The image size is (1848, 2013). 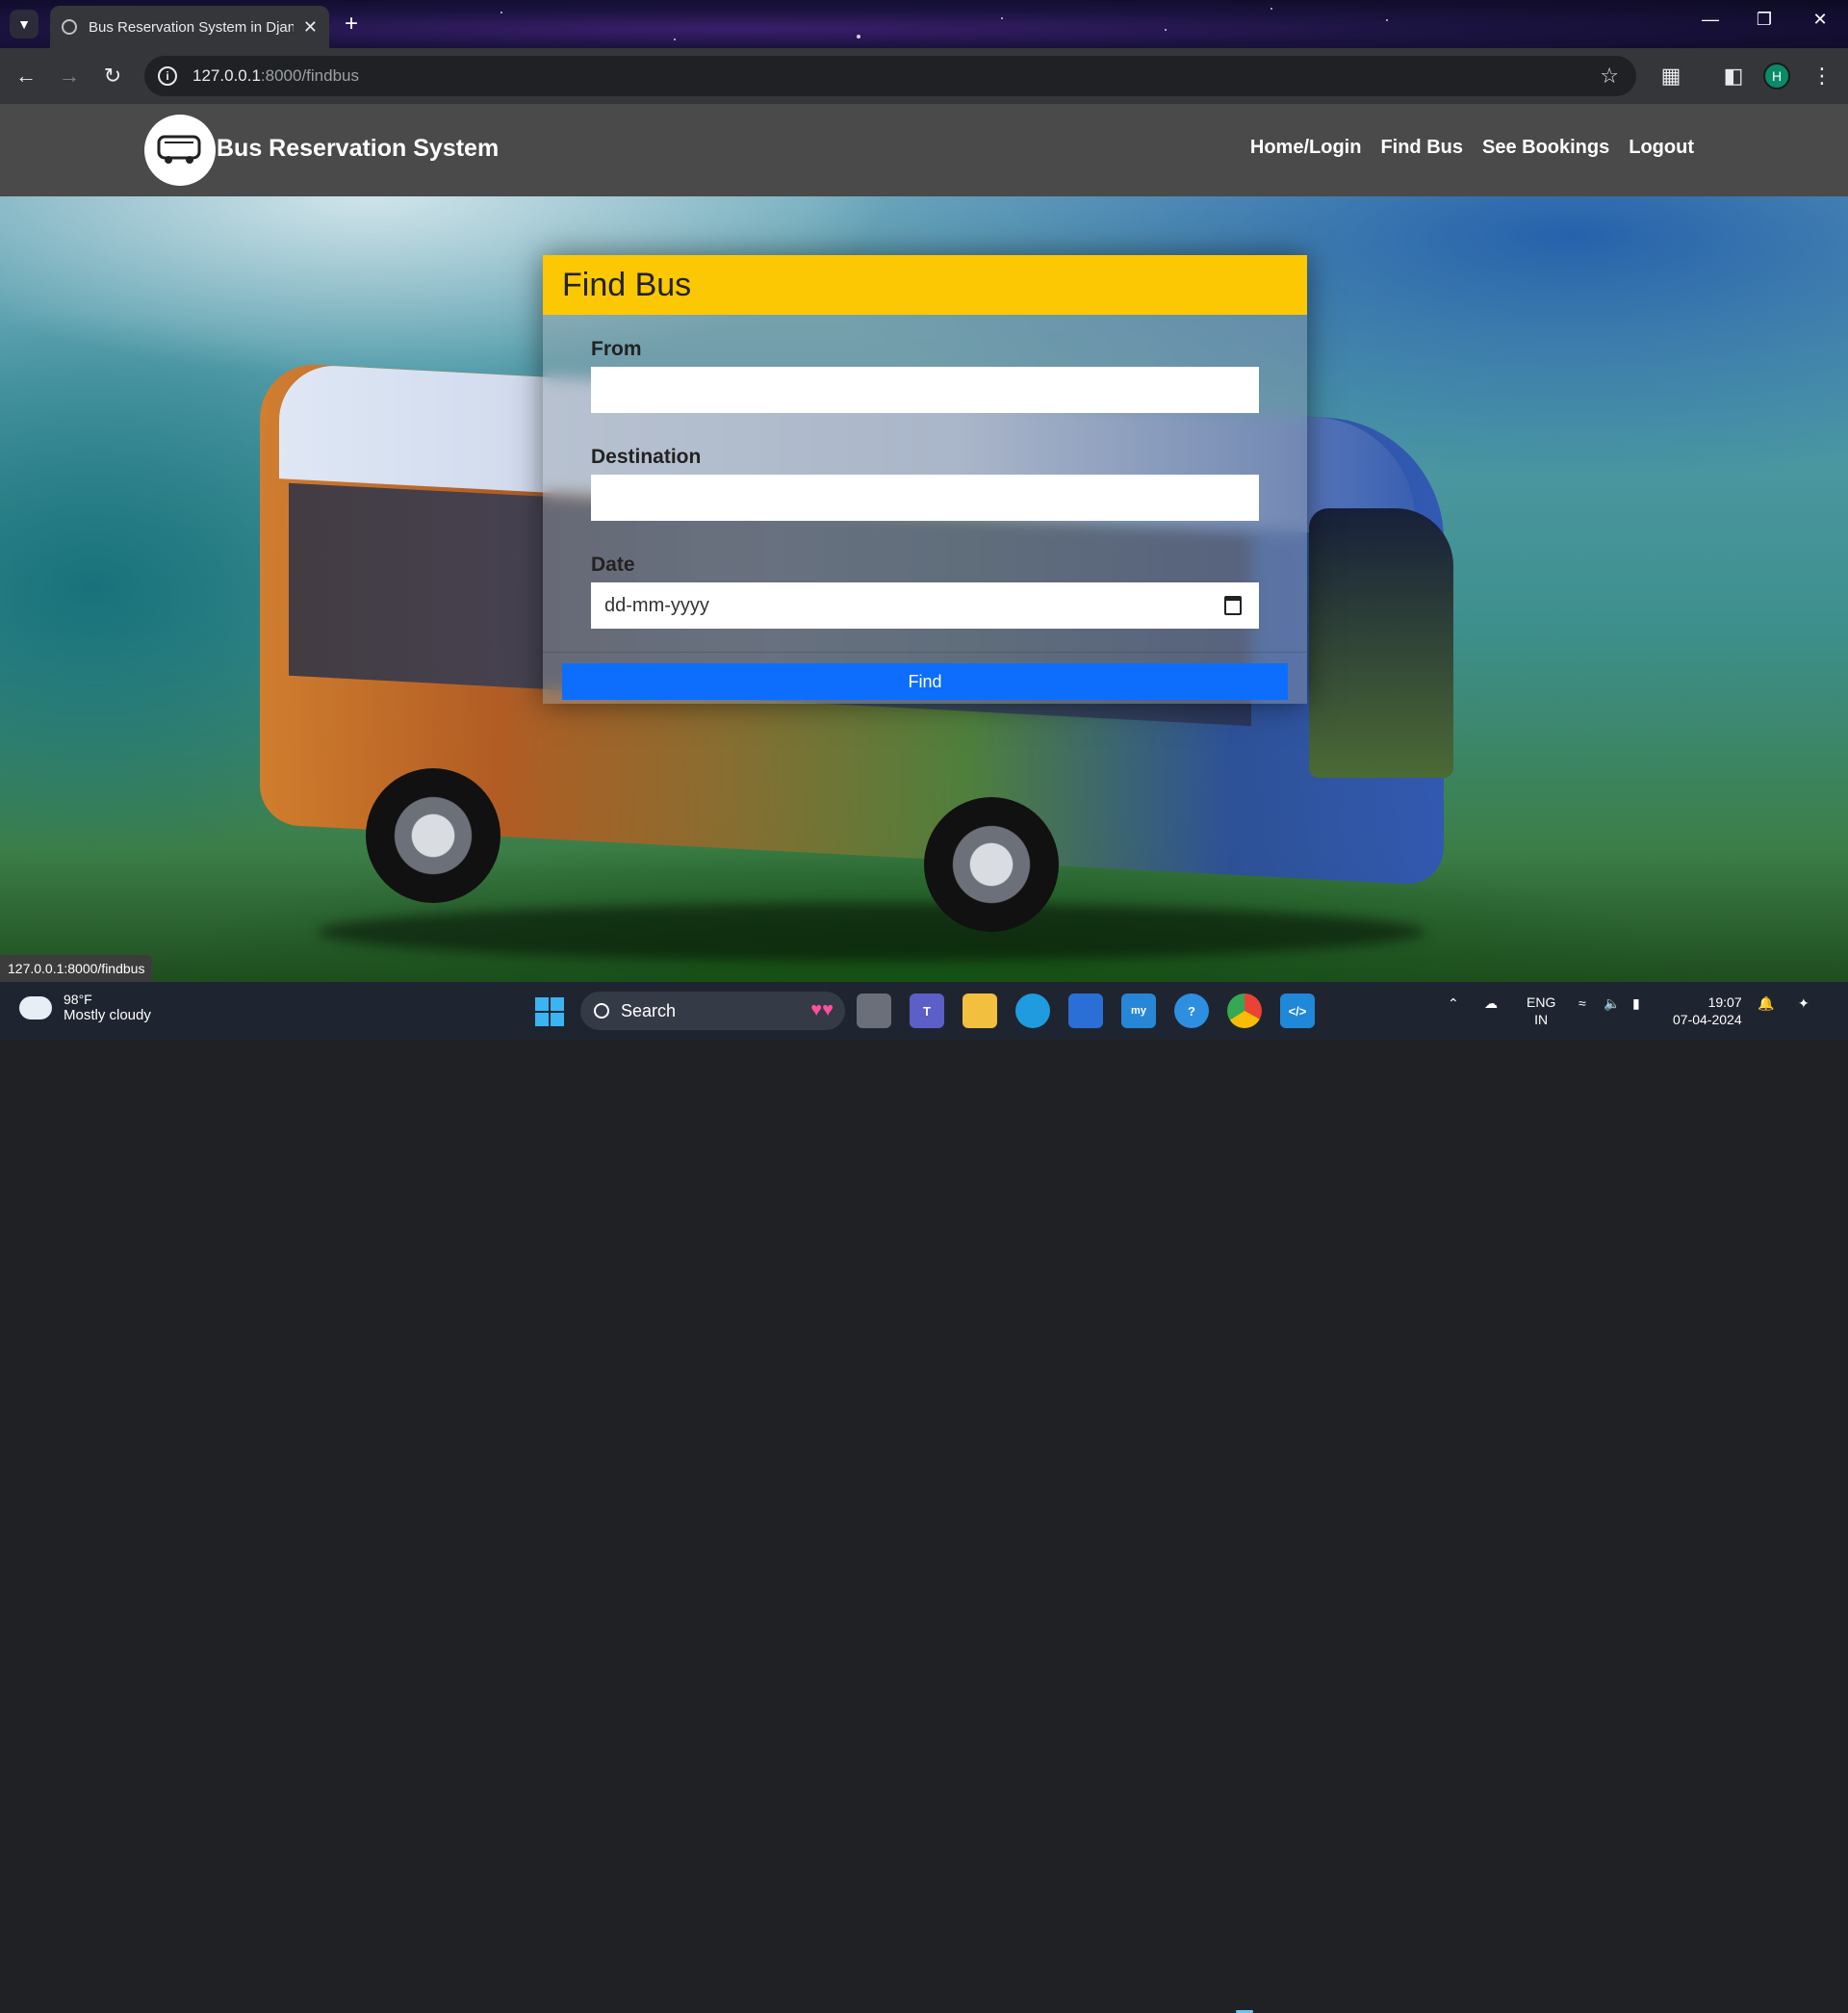 I want to click on site-info-icon: i, so click(x=167, y=76).